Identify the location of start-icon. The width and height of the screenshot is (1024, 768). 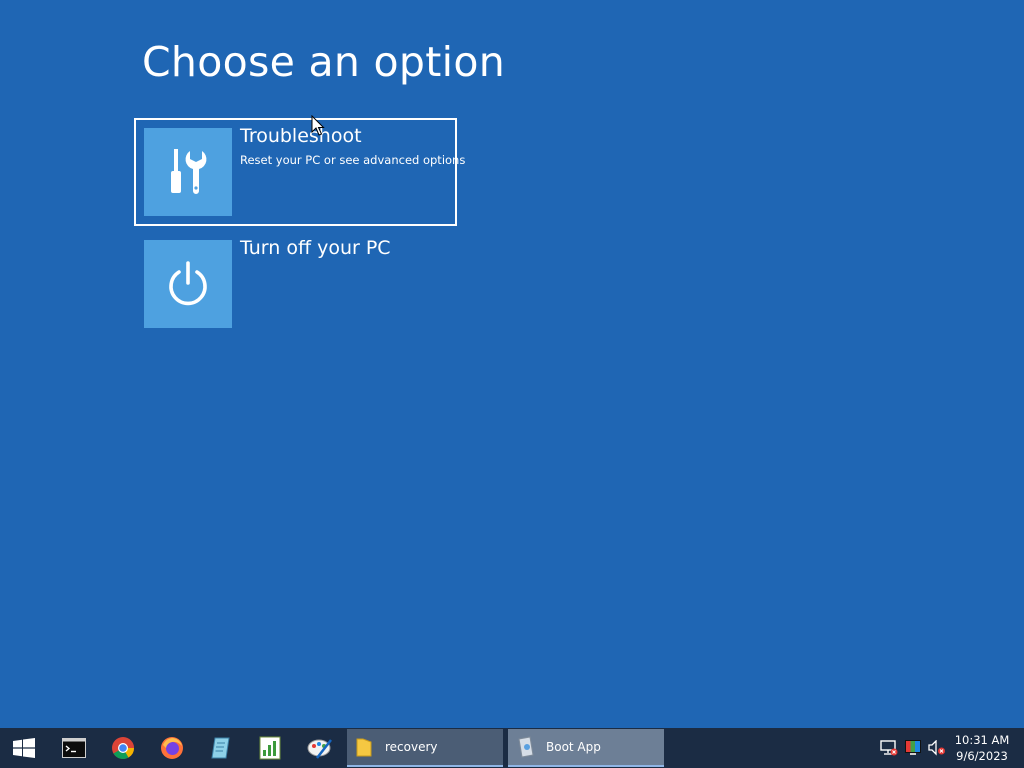
(24, 748).